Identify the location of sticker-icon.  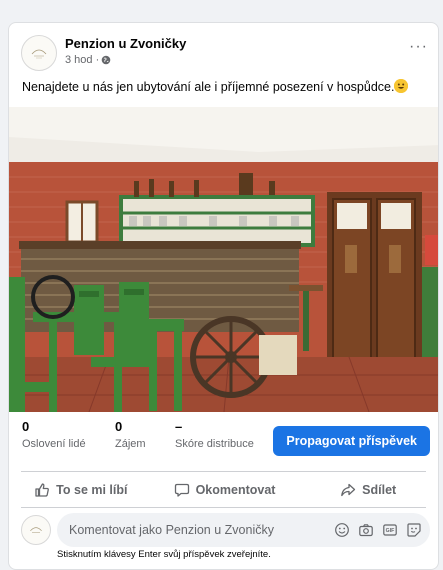
(414, 530).